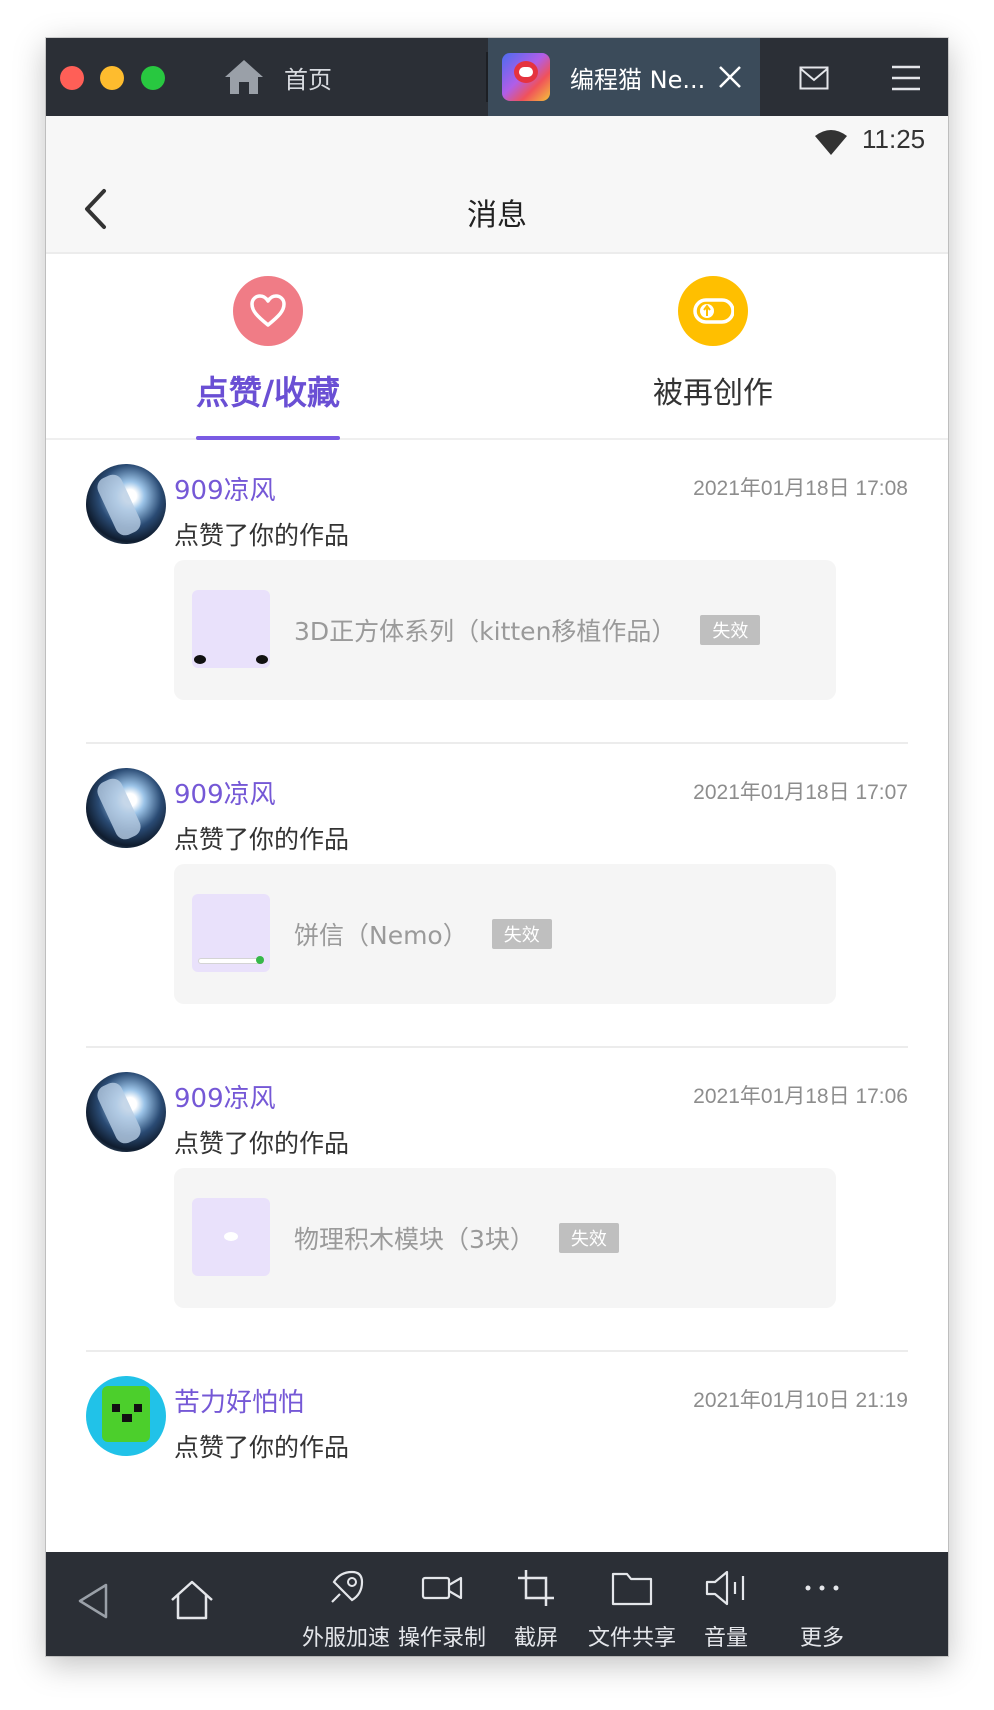  What do you see at coordinates (72, 78) in the screenshot?
I see `close-window-button` at bounding box center [72, 78].